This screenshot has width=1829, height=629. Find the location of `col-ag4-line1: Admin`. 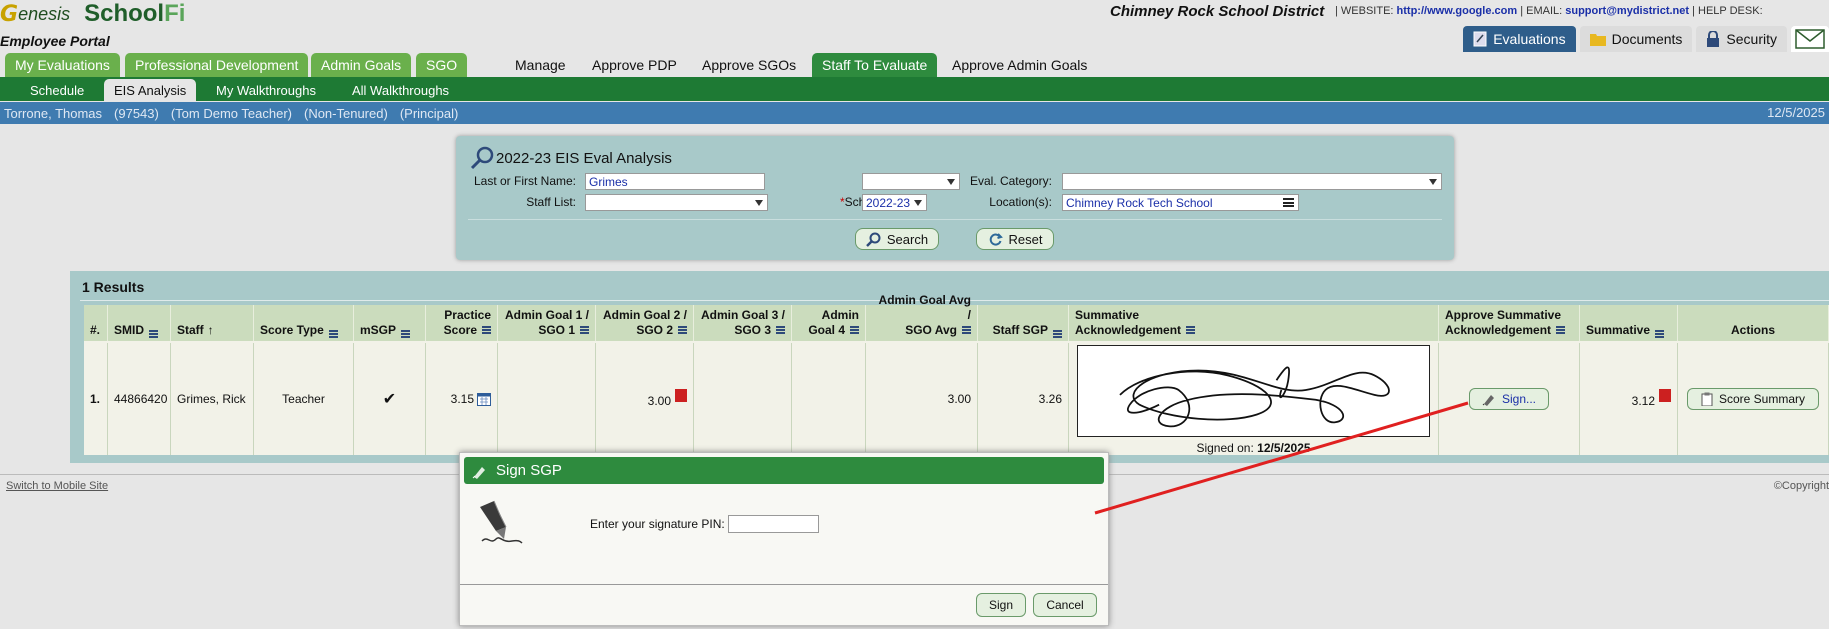

col-ag4-line1: Admin is located at coordinates (840, 315).